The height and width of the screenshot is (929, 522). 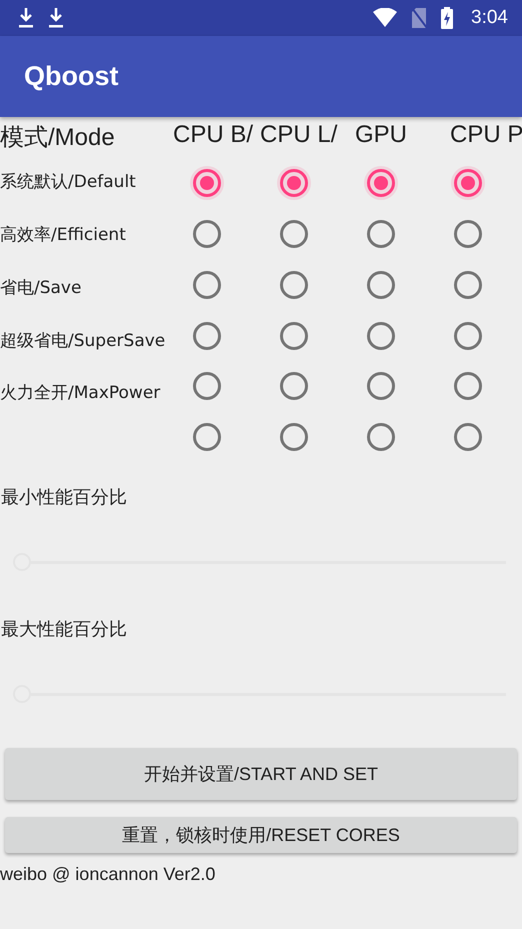 What do you see at coordinates (299, 135) in the screenshot?
I see `column-header: CPU L/` at bounding box center [299, 135].